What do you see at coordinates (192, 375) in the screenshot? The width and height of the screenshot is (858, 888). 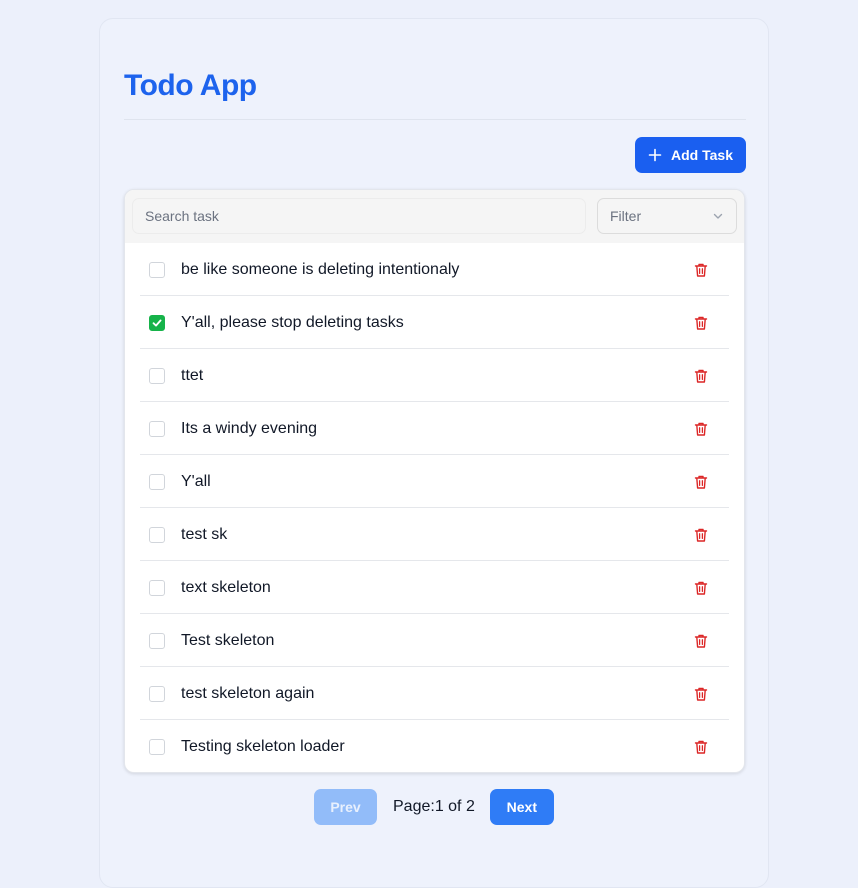 I see `task-text: ttet` at bounding box center [192, 375].